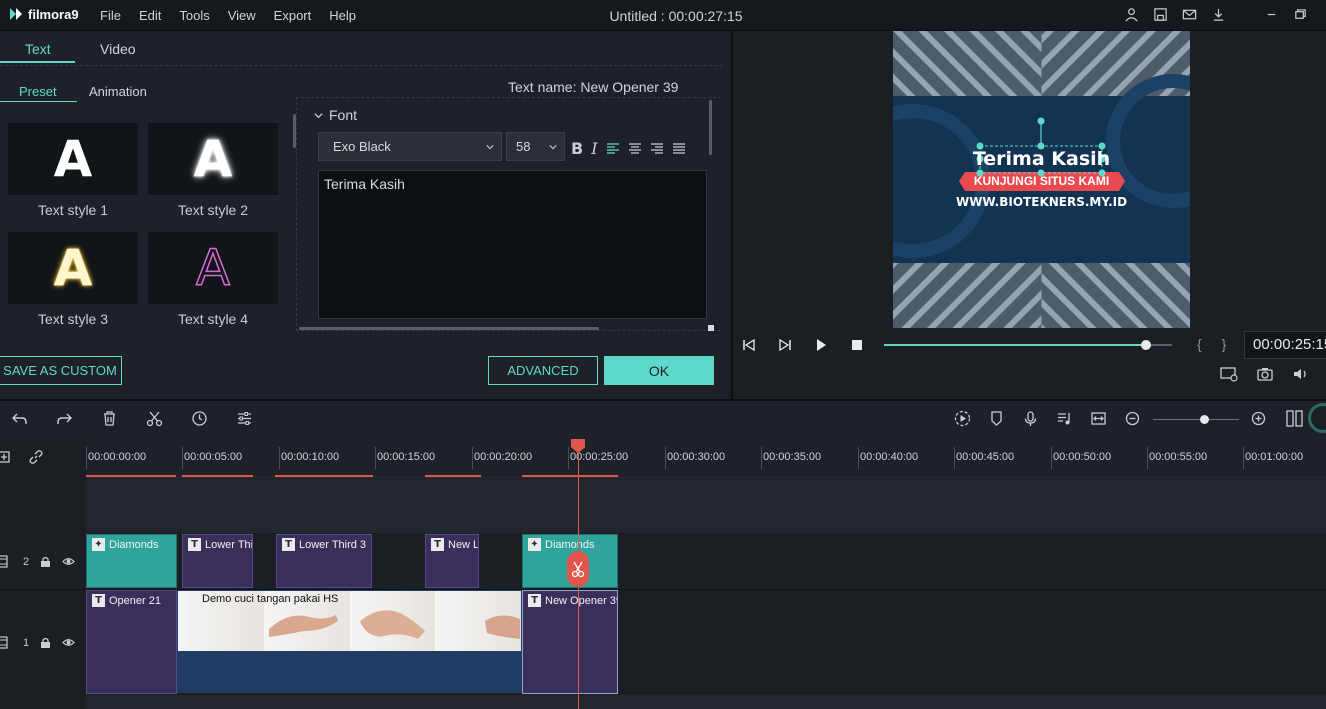  Describe the element at coordinates (244, 418) in the screenshot. I see `adjust-icon` at that location.